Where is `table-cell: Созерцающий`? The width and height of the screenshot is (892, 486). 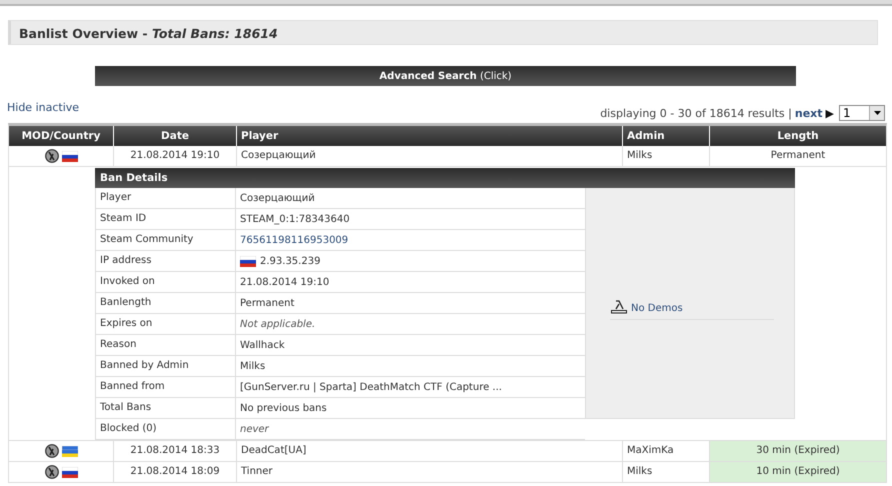
table-cell: Созерцающий is located at coordinates (429, 156).